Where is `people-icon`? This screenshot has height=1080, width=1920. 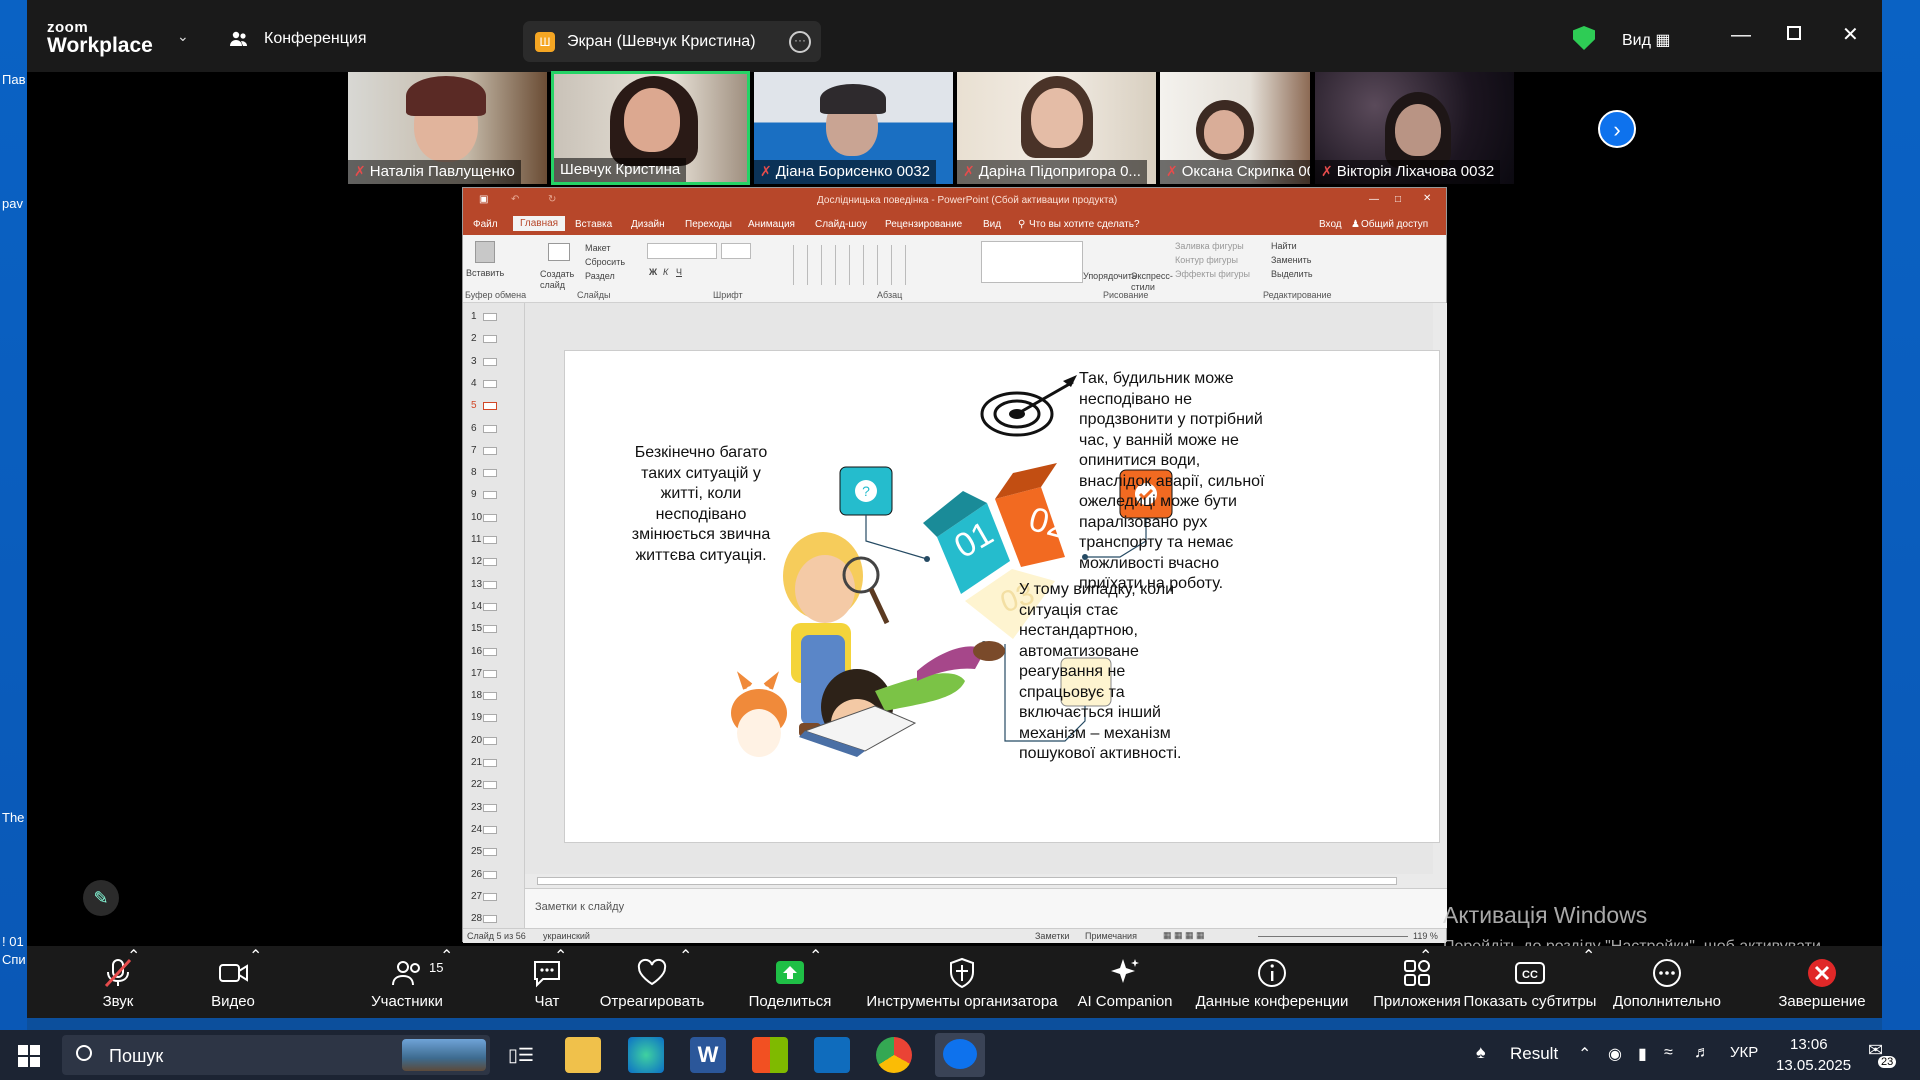
people-icon is located at coordinates (239, 39).